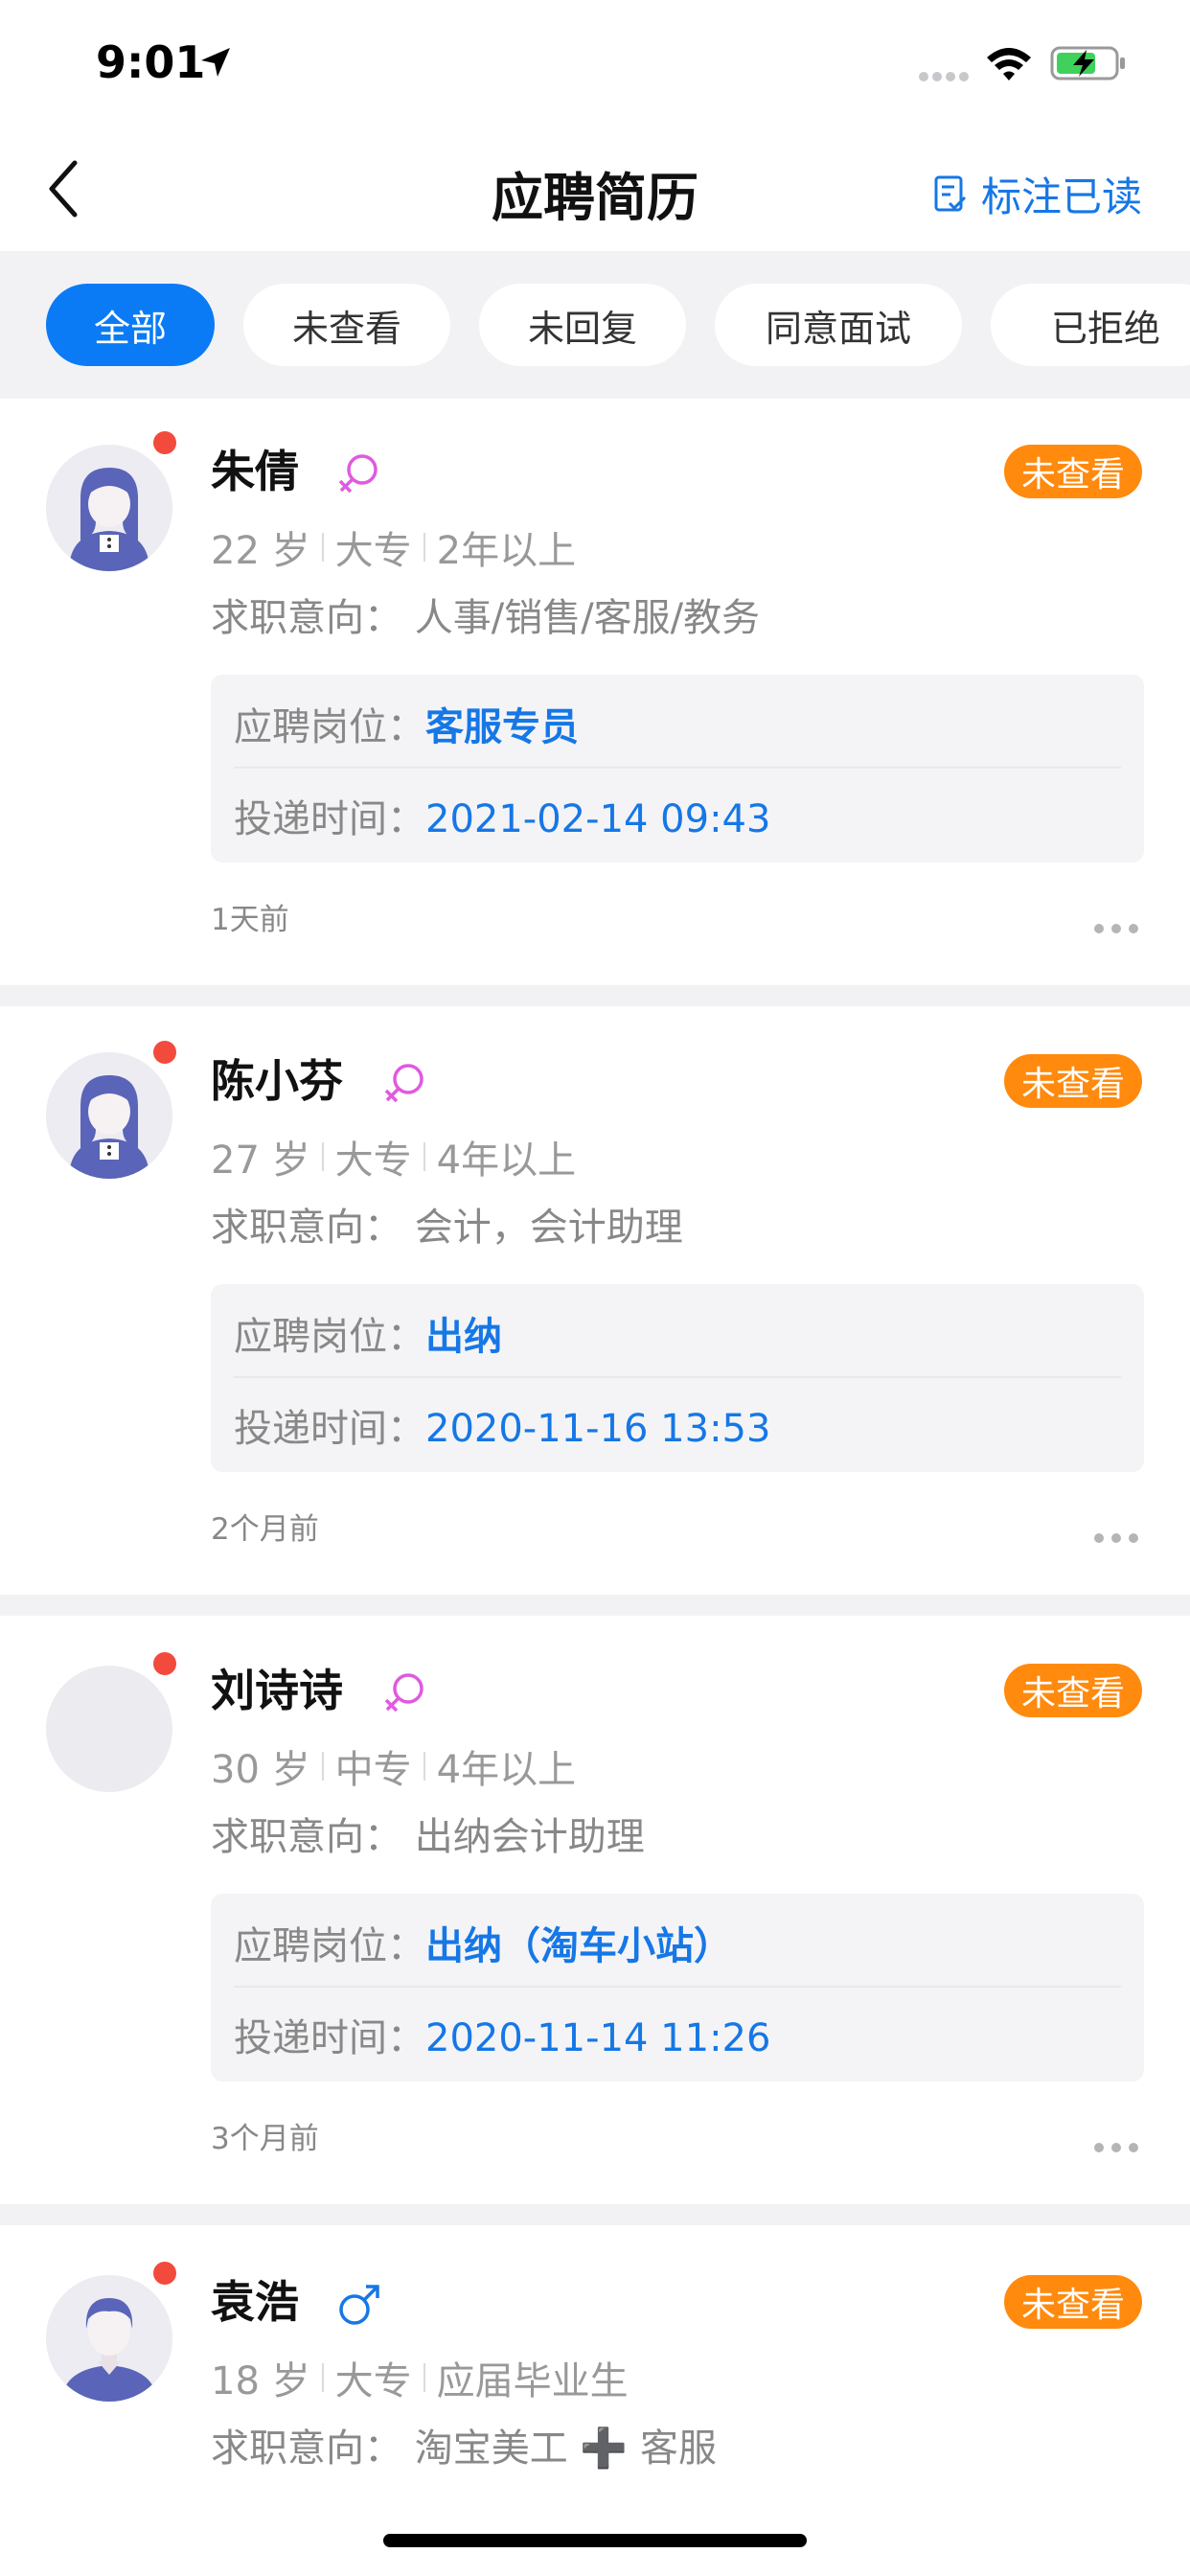  I want to click on male-gender-icon, so click(359, 2305).